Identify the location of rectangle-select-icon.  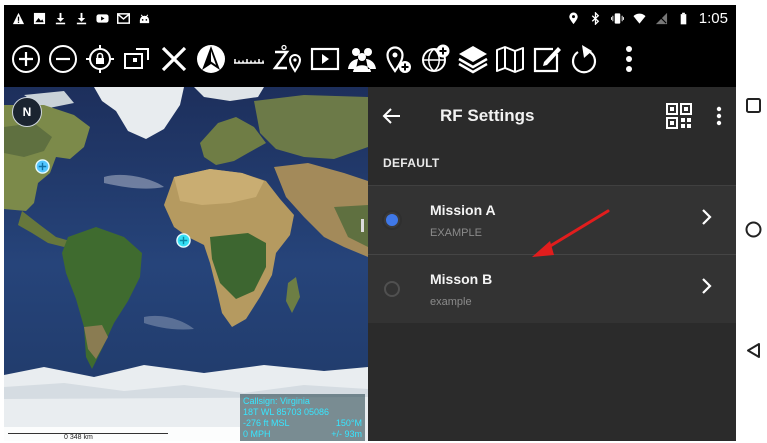
(136, 58).